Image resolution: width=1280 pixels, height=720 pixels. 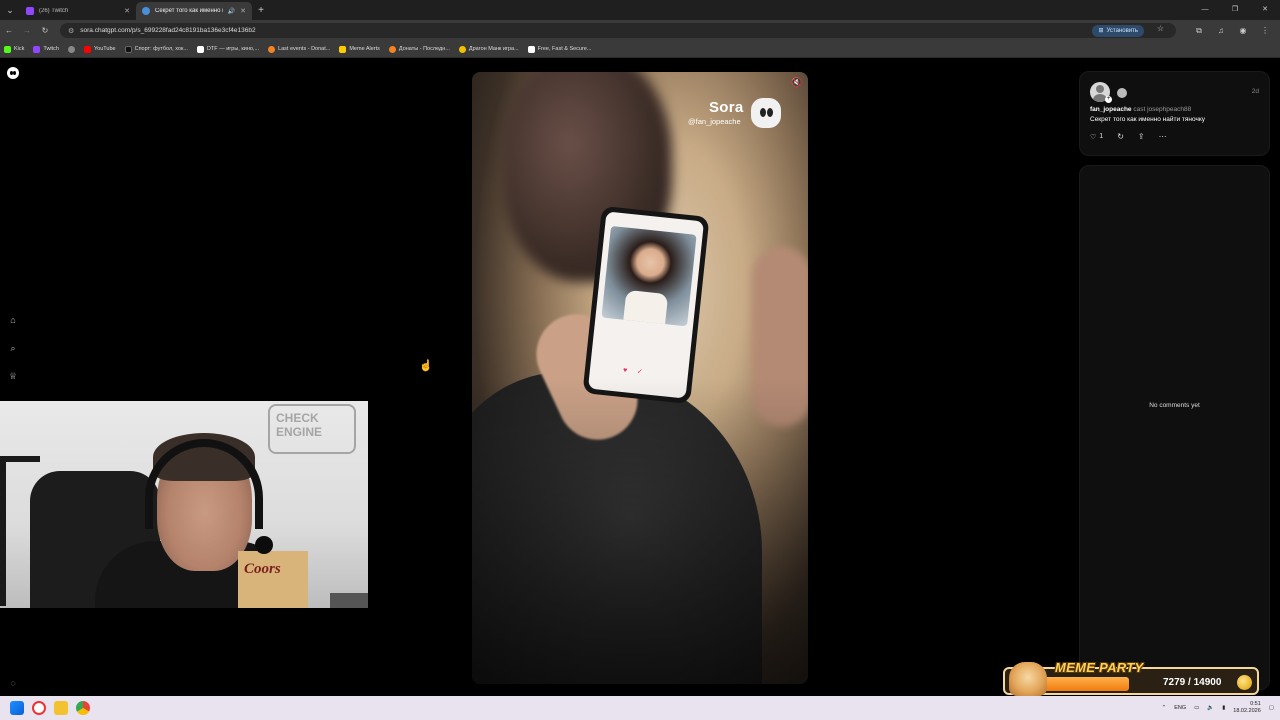 I want to click on globe-icon, so click(x=71, y=49).